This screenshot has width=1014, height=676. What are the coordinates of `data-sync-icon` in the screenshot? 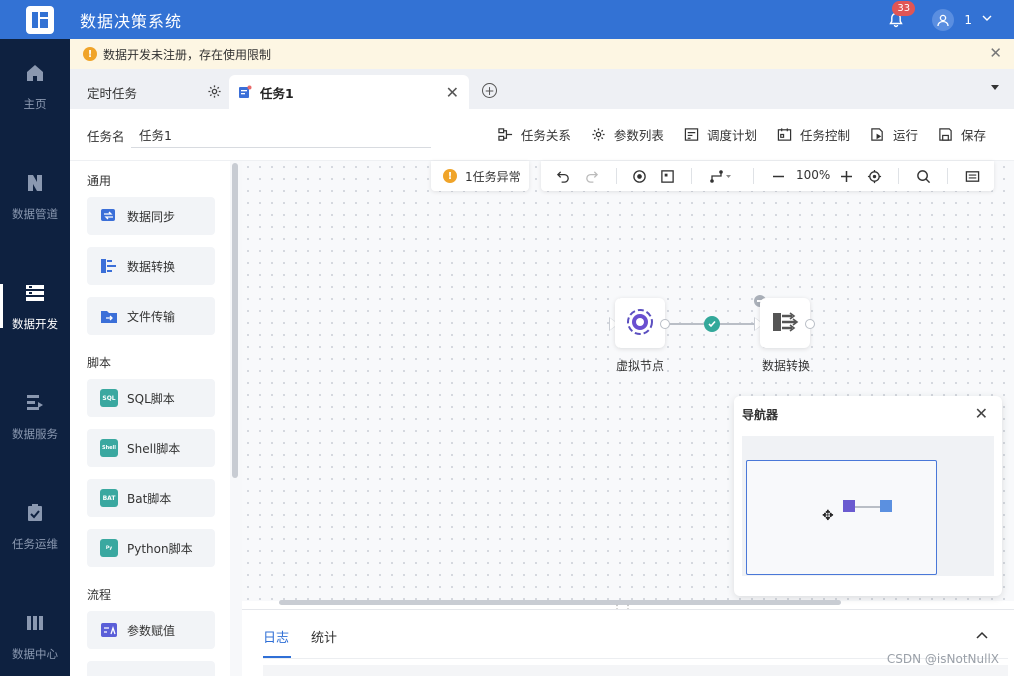 It's located at (109, 216).